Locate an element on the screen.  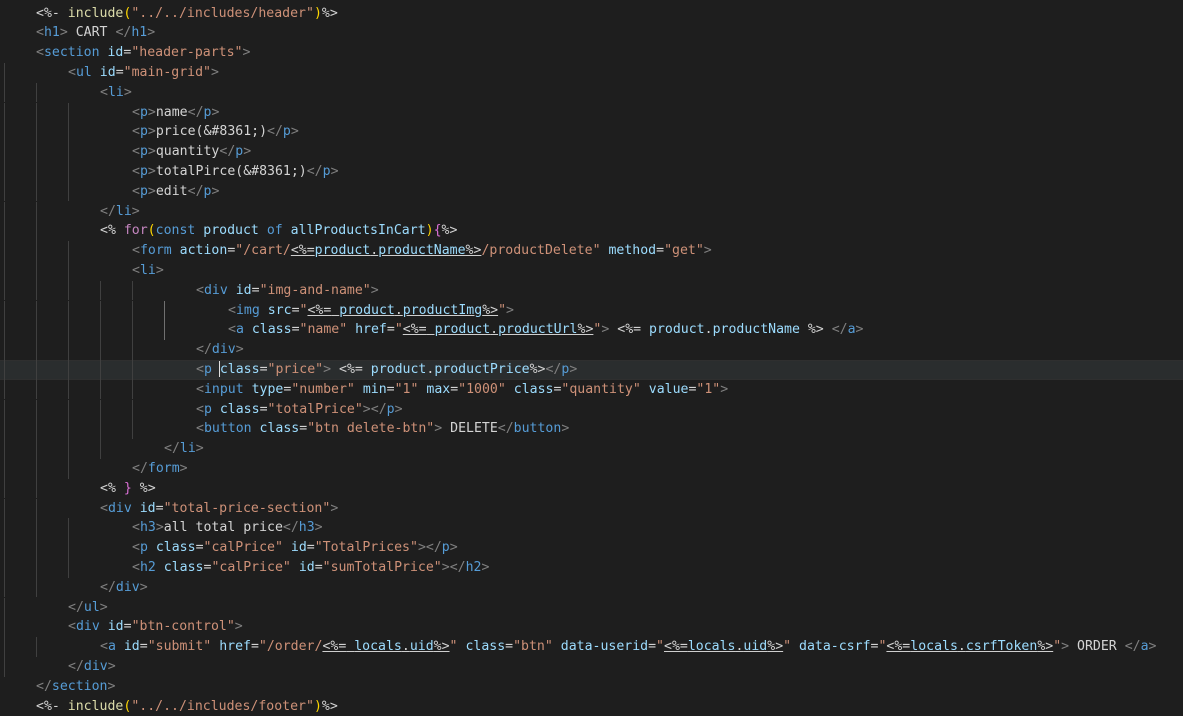
code-line: <p>totalPirce(&#8361;)</p> is located at coordinates (591, 172).